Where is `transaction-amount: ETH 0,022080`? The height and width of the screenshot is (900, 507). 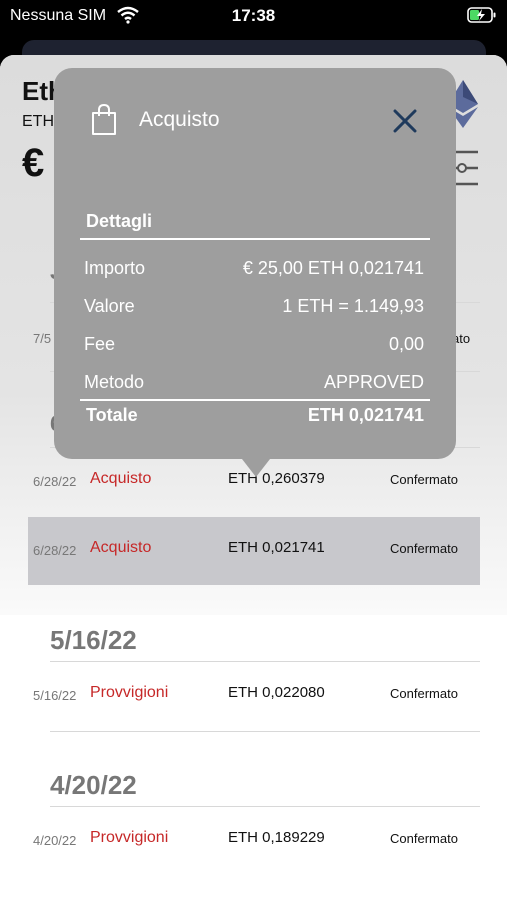
transaction-amount: ETH 0,022080 is located at coordinates (276, 692).